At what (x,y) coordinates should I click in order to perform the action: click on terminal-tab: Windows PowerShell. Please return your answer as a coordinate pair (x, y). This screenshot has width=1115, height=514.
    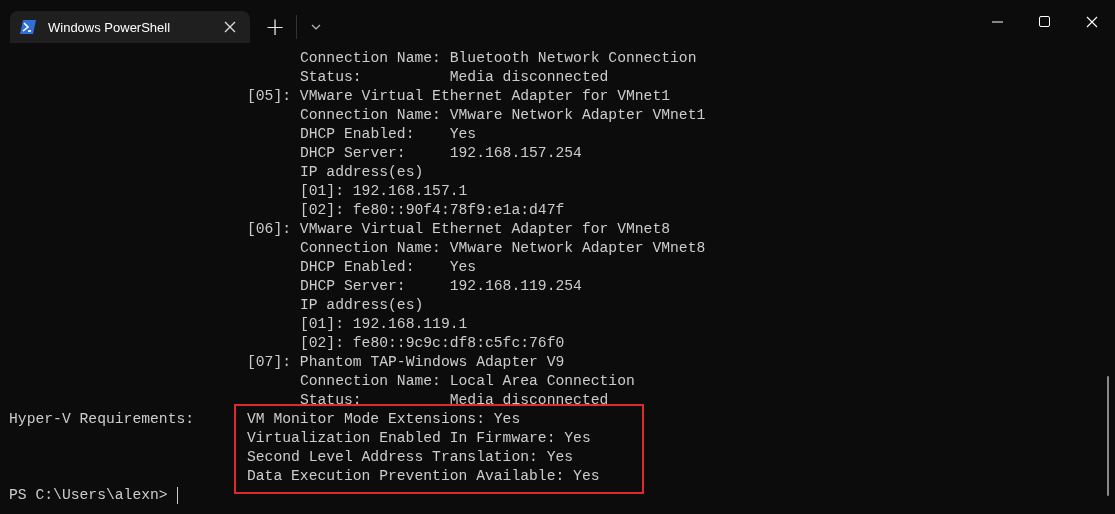
    Looking at the image, I should click on (130, 27).